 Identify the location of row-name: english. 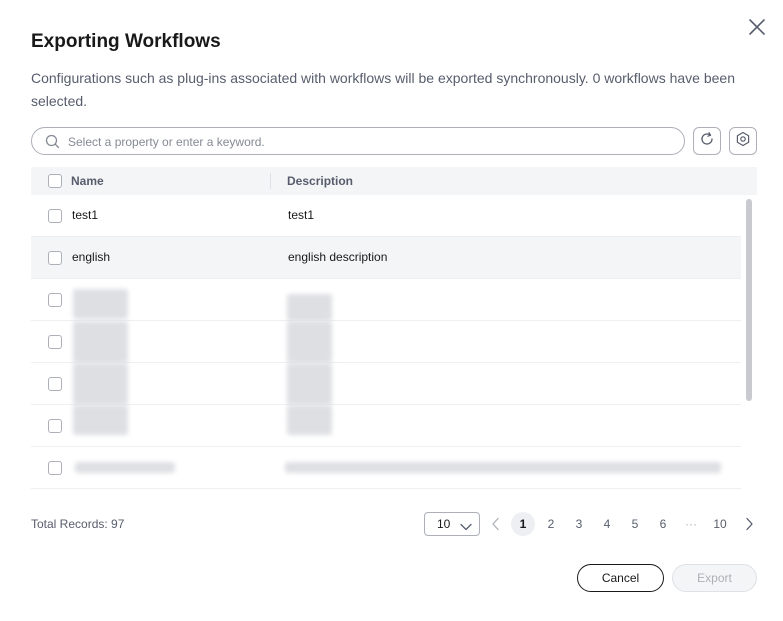
(91, 257).